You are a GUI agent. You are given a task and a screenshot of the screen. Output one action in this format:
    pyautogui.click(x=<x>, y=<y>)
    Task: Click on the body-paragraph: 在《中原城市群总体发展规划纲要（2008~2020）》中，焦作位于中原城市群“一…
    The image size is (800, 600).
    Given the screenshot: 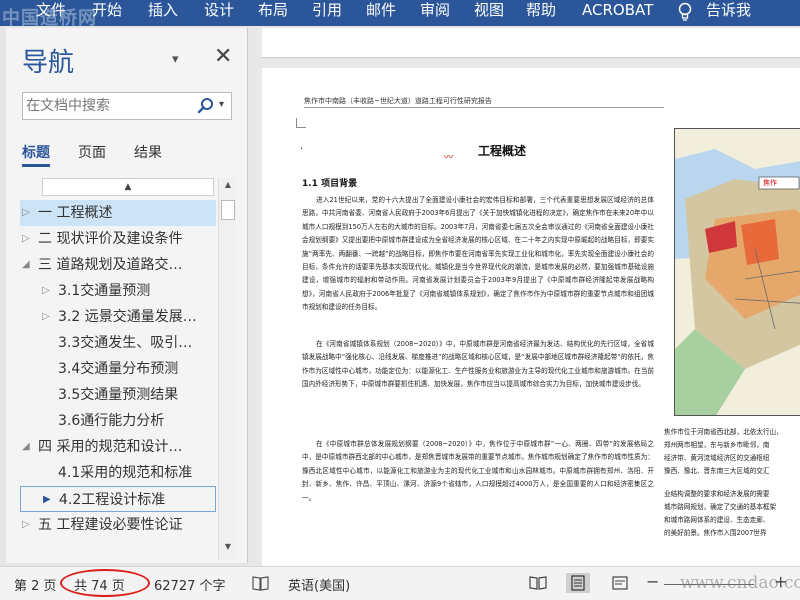 What is the action you would take?
    pyautogui.click(x=478, y=471)
    